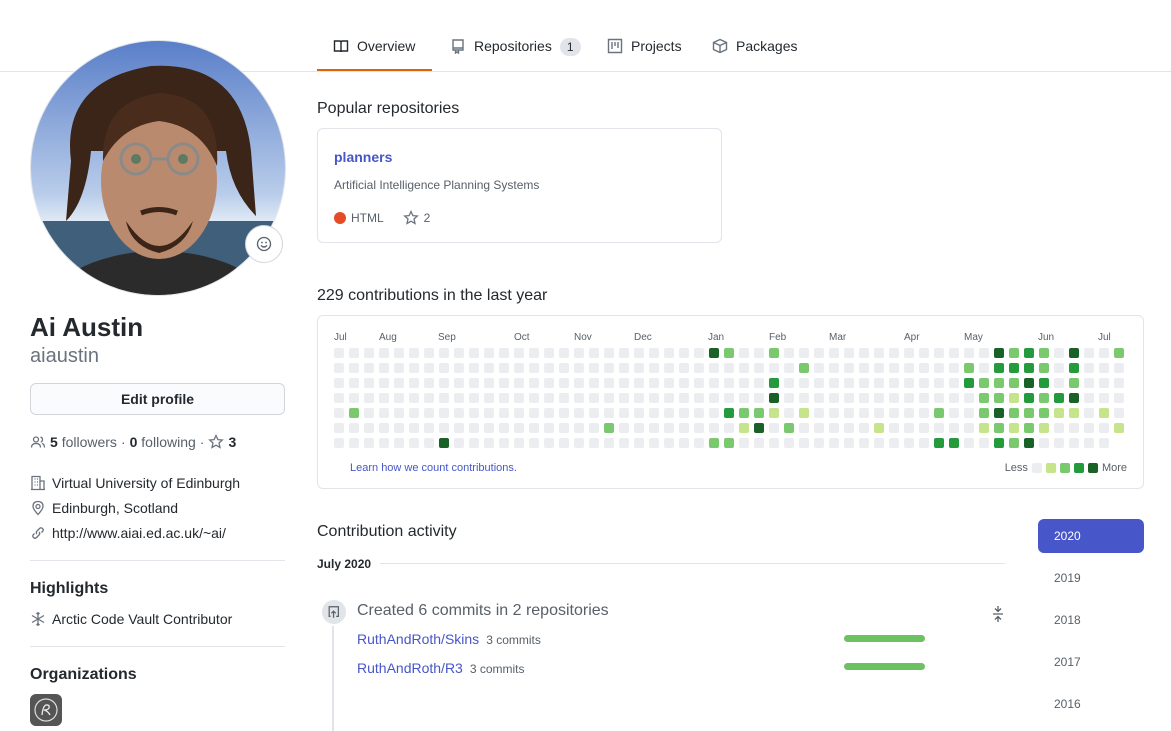  What do you see at coordinates (427, 218) in the screenshot?
I see `repo-stars: 2` at bounding box center [427, 218].